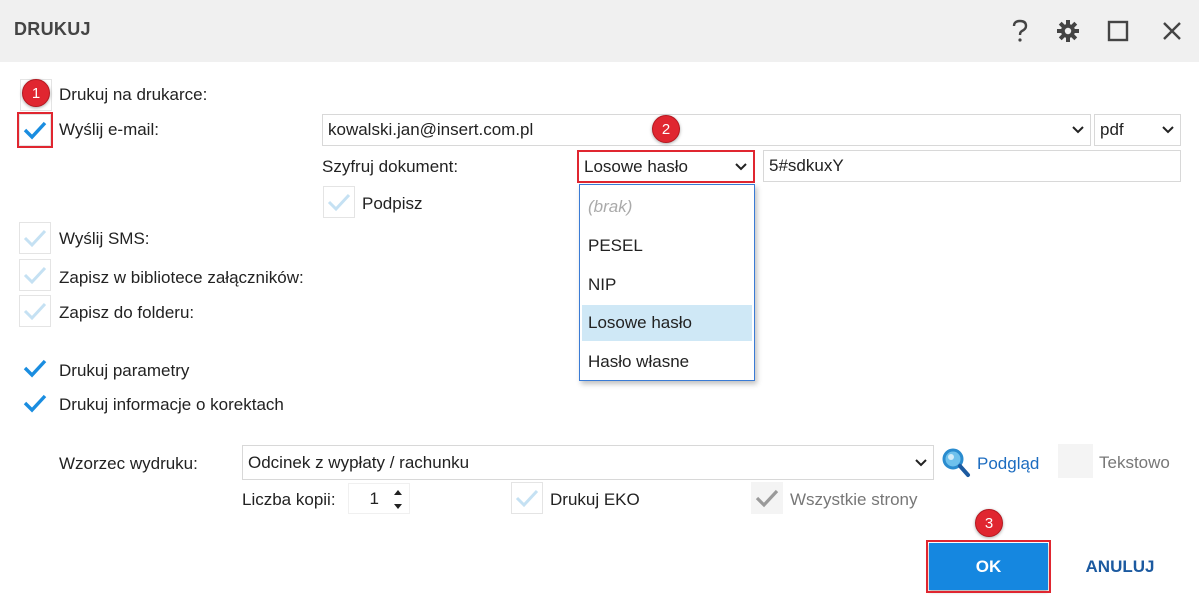 The width and height of the screenshot is (1199, 612). I want to click on encrypt-option-nip: NIP, so click(667, 285).